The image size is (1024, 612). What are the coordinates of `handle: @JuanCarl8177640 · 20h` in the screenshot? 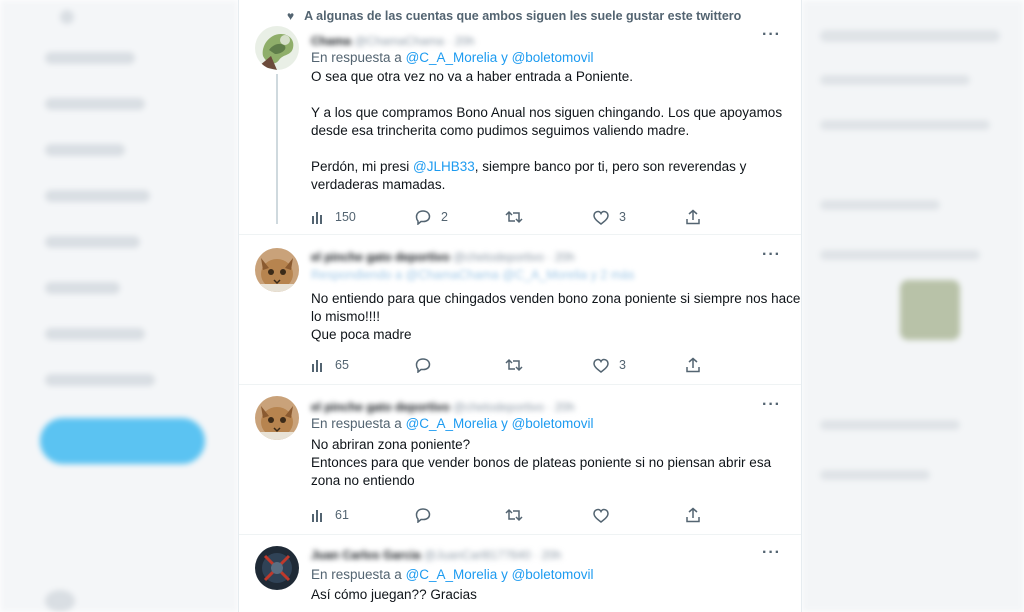 It's located at (493, 555).